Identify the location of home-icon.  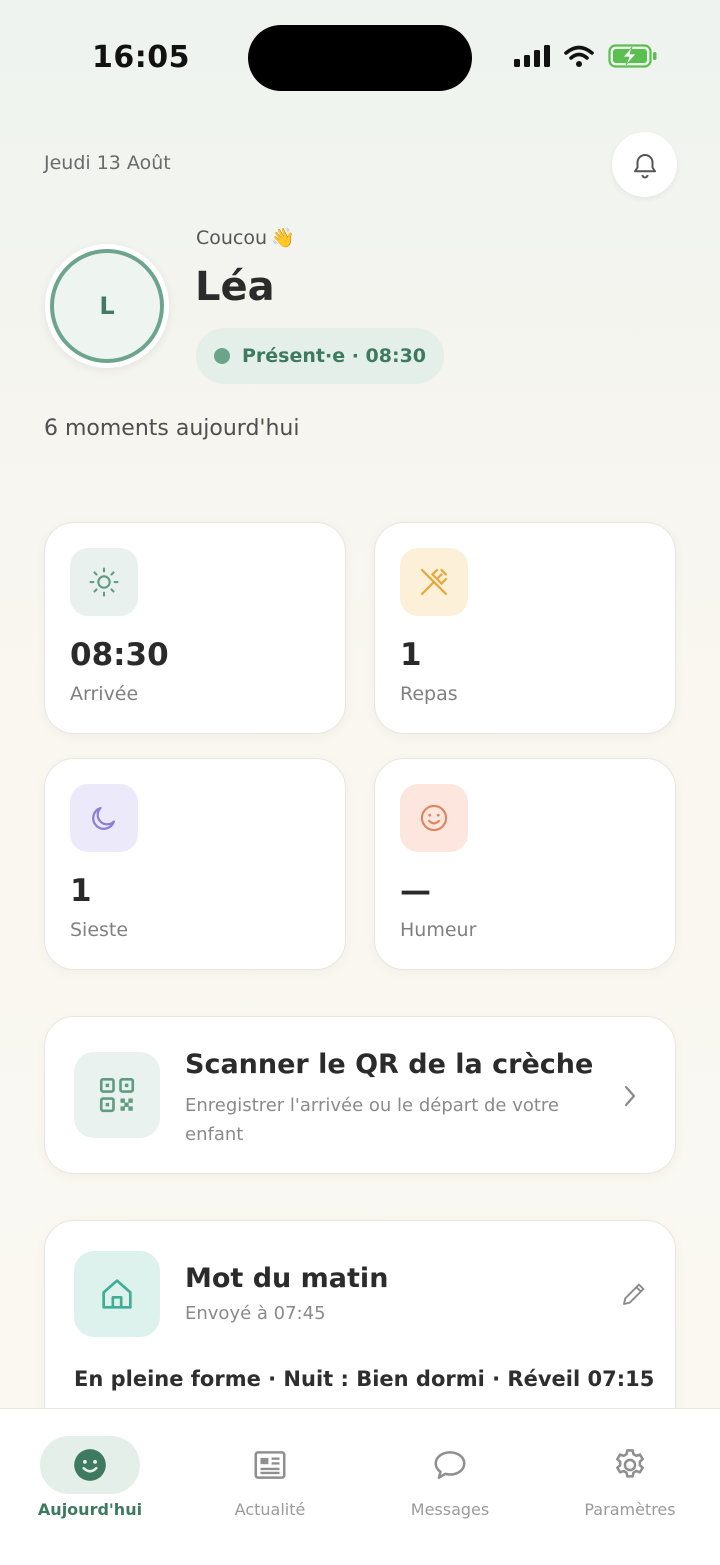
(117, 1294).